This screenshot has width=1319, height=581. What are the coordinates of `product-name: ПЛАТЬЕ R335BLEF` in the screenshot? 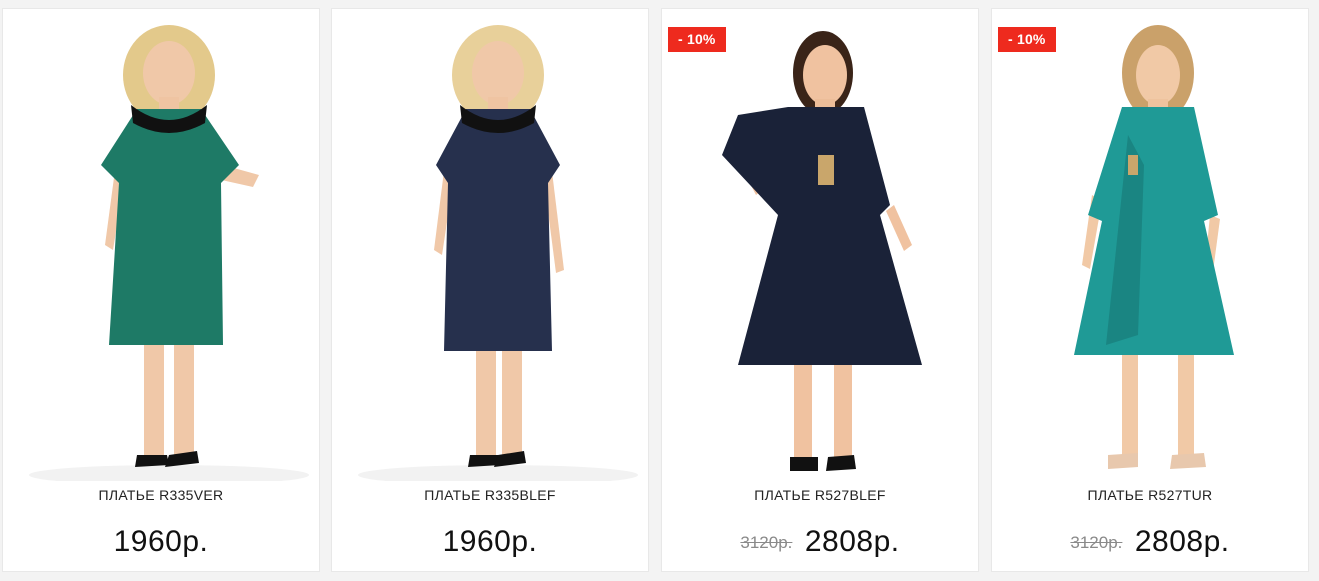 It's located at (490, 495).